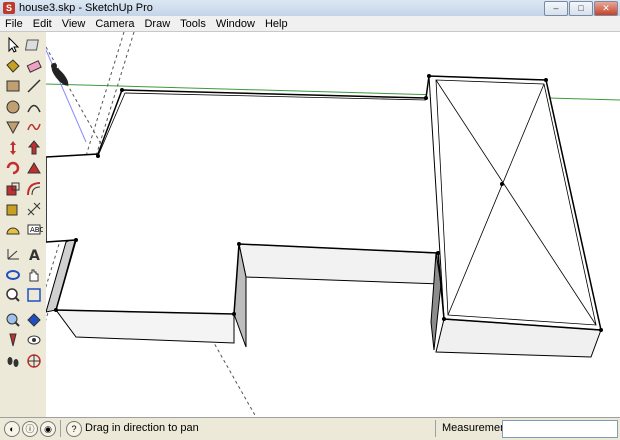 This screenshot has width=620, height=440. Describe the element at coordinates (13, 230) in the screenshot. I see `protractor-icon` at that location.